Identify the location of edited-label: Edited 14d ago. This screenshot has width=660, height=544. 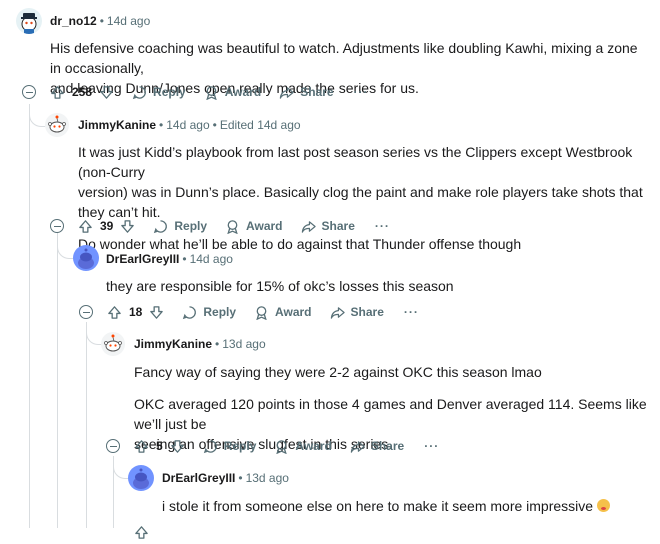
(260, 125).